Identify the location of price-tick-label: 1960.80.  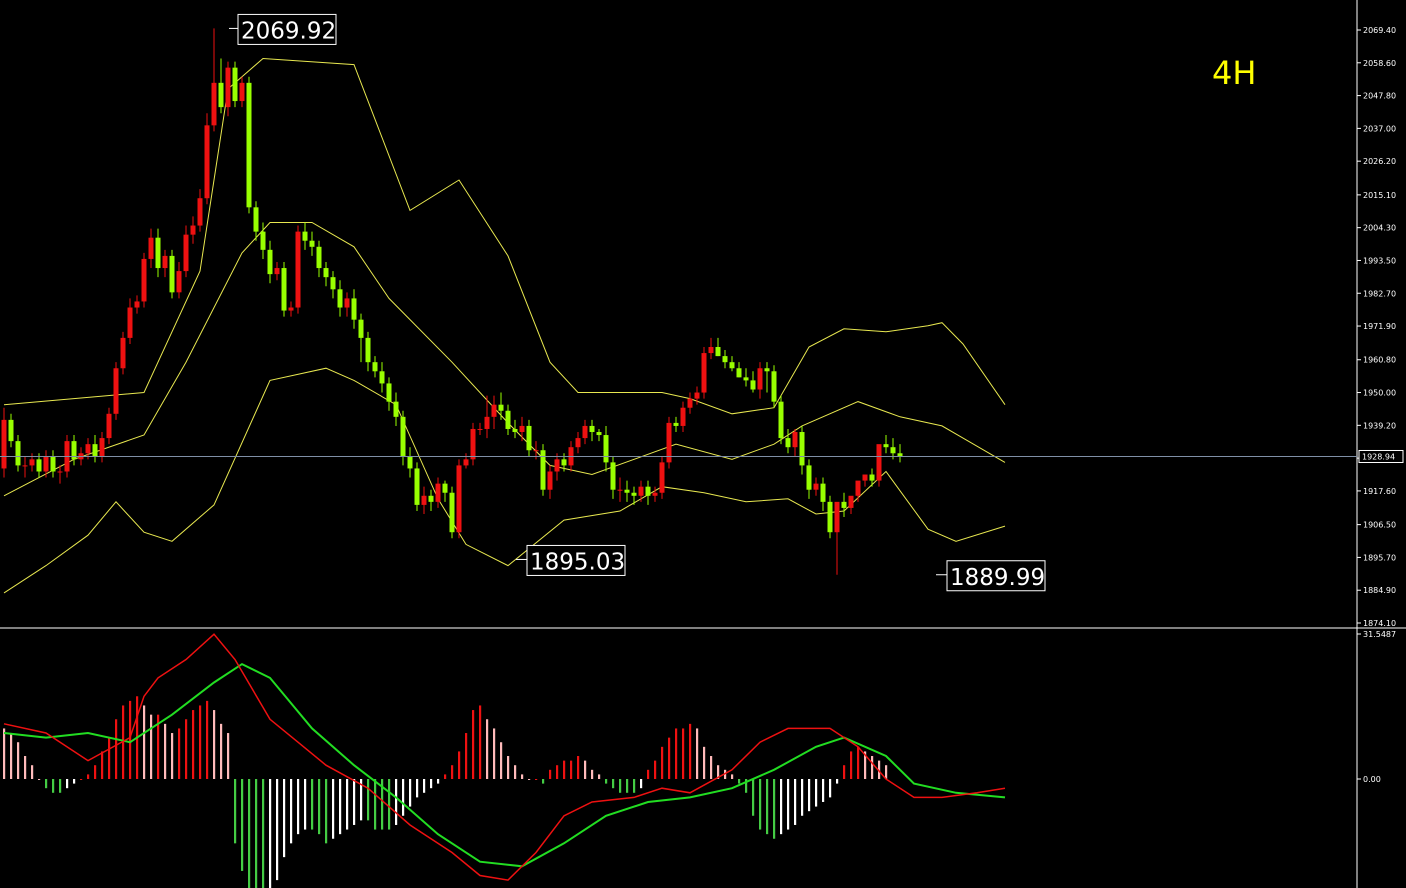
(1379, 360).